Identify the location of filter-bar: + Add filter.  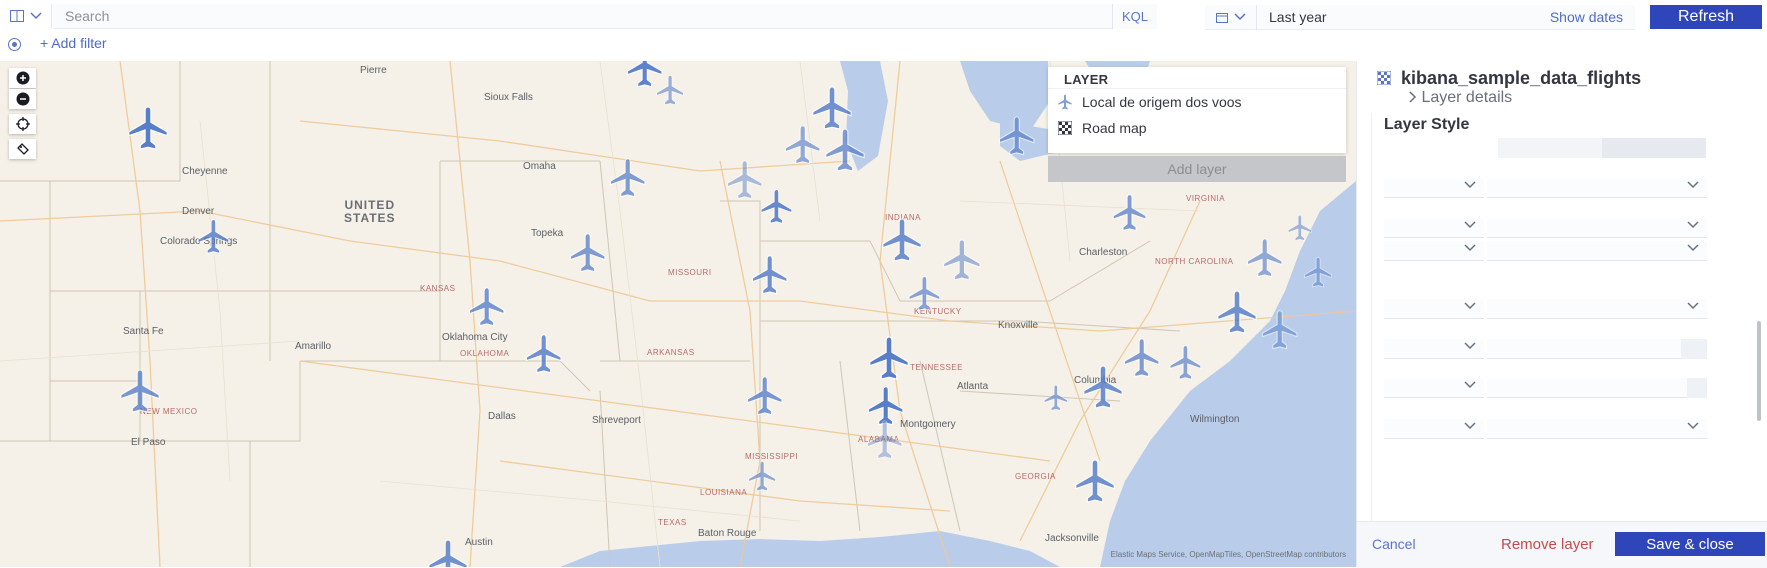
(883, 47).